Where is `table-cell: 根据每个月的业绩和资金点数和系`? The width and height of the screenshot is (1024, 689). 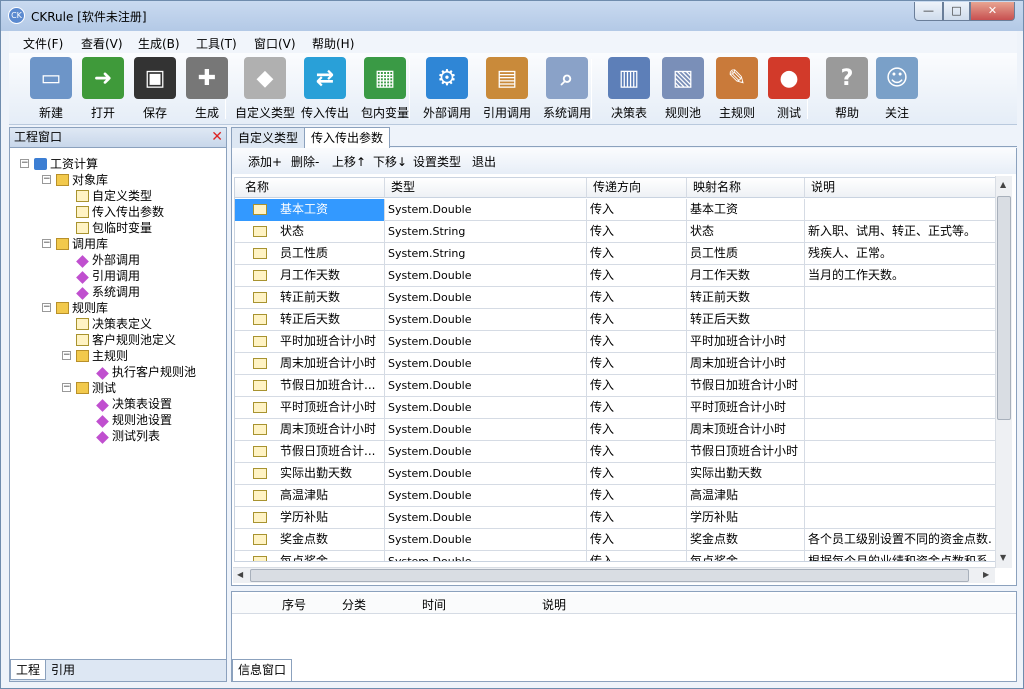 table-cell: 根据每个月的业绩和资金点数和系 is located at coordinates (907, 556).